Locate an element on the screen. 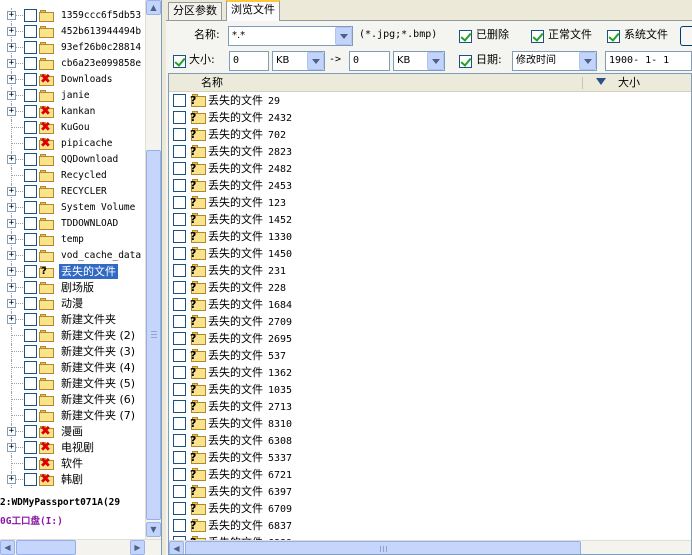  normal-files-checkbox is located at coordinates (537, 36).